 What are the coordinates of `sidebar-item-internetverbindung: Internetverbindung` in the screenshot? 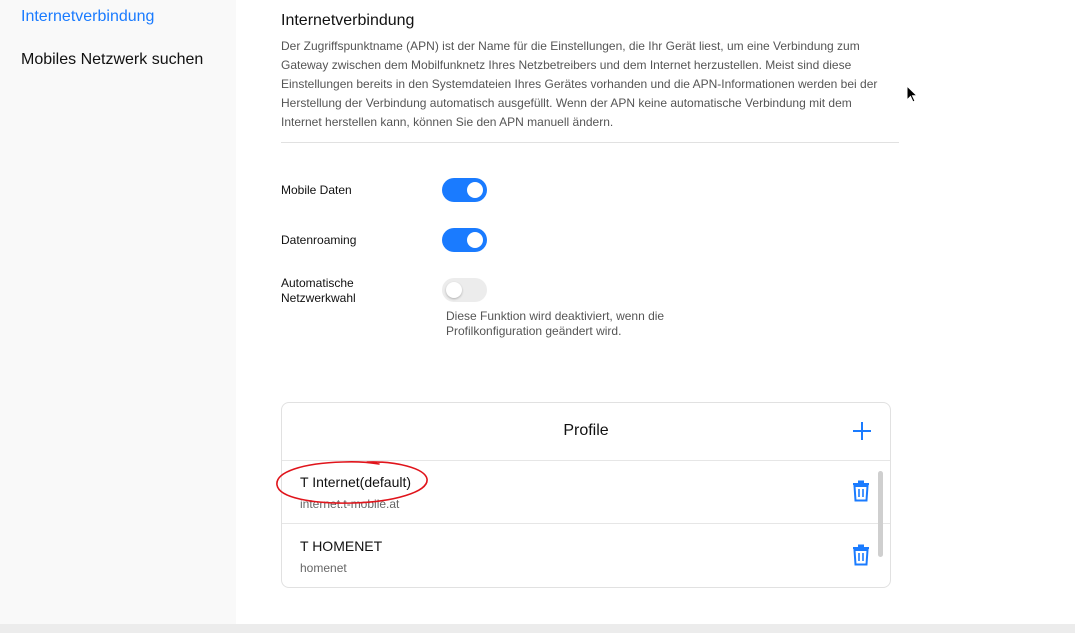 It's located at (87, 17).